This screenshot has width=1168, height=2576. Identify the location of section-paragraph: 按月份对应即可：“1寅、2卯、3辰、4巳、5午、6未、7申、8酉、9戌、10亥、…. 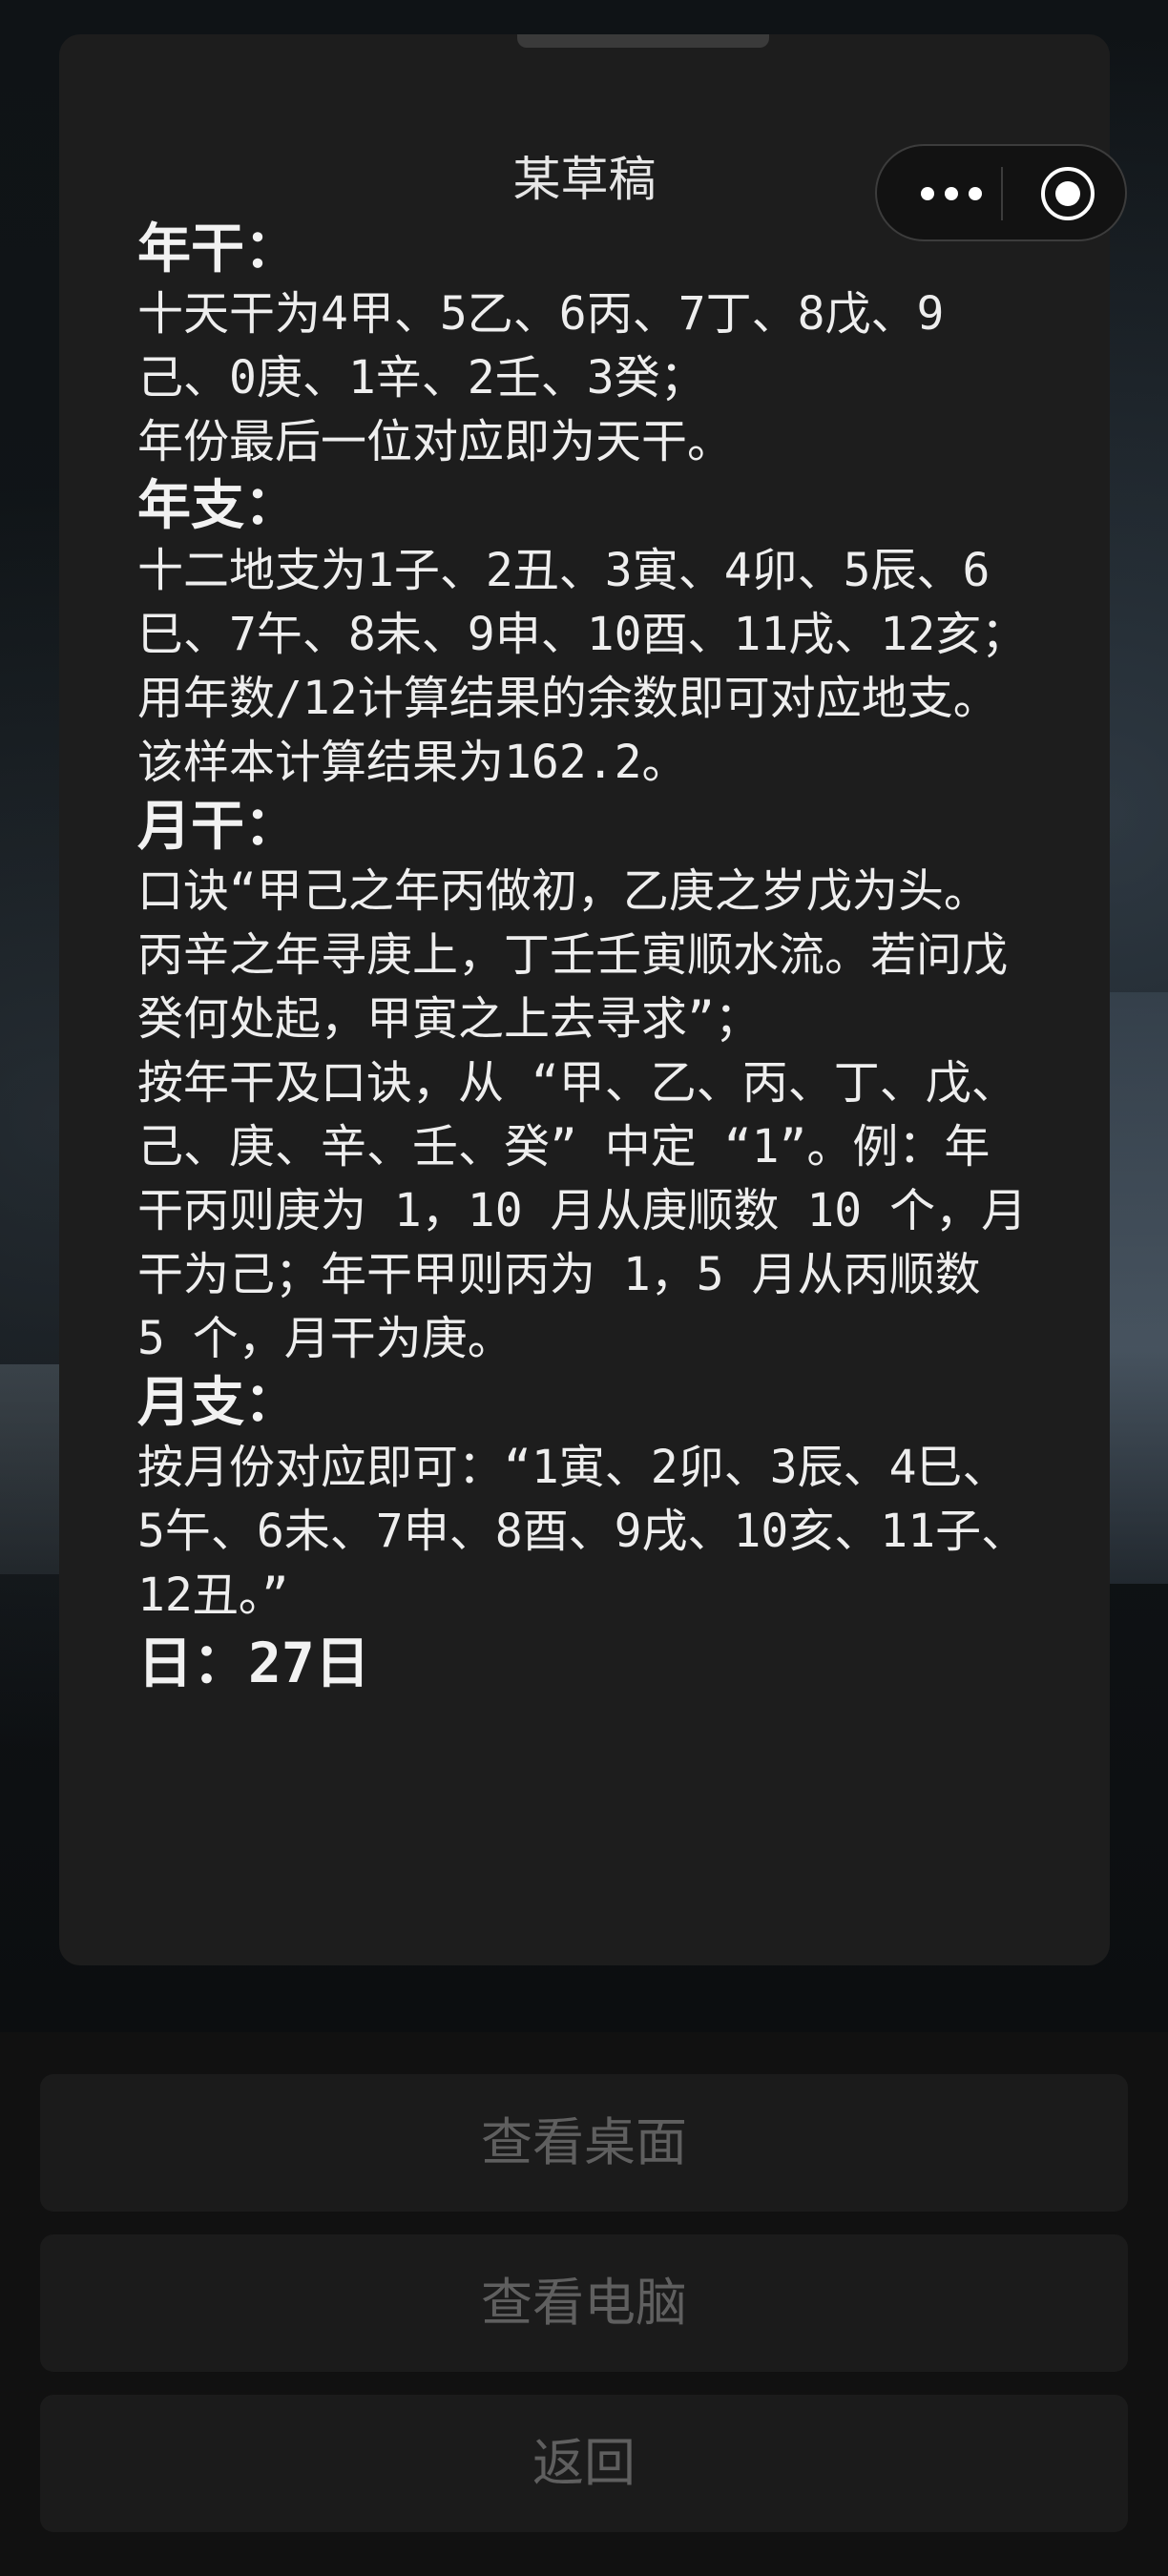
(582, 1531).